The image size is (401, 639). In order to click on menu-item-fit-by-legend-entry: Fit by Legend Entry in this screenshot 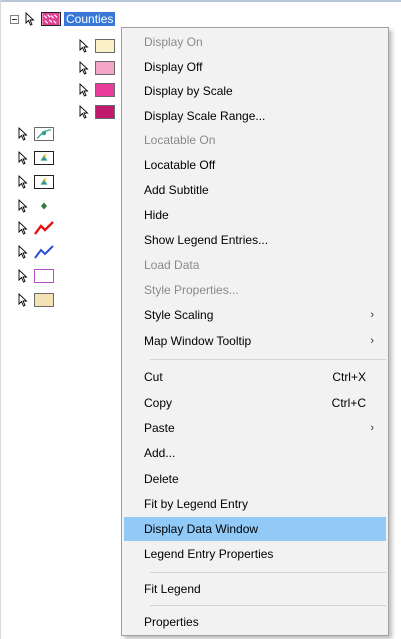, I will do `click(255, 504)`.